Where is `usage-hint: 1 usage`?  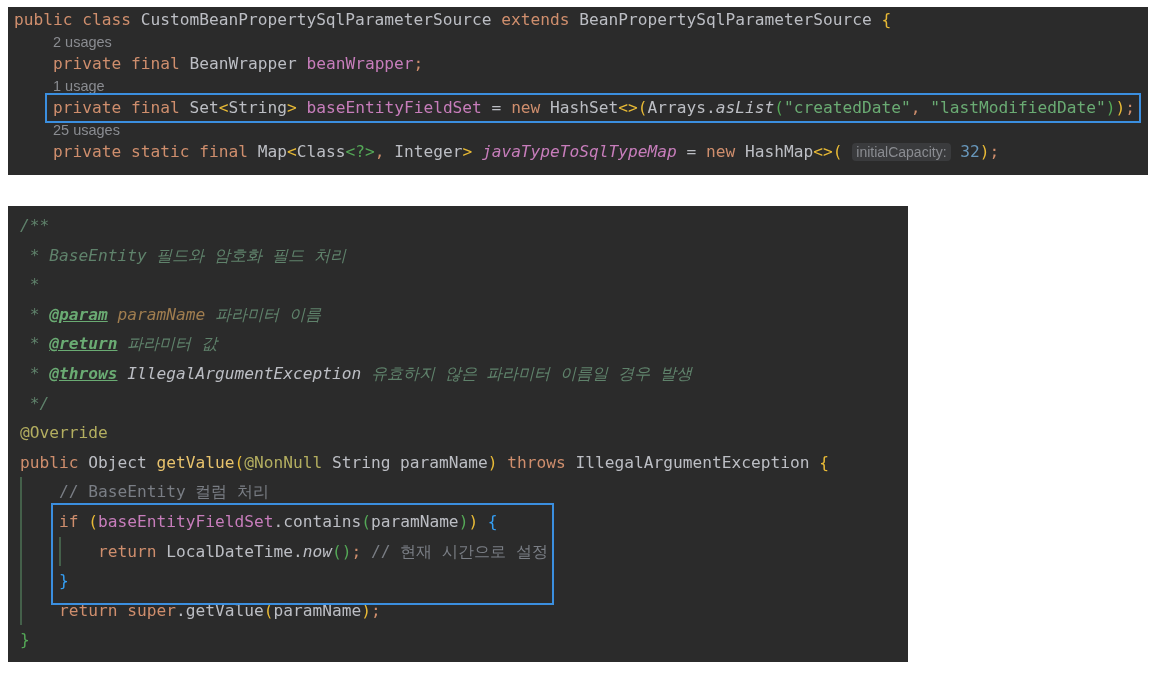 usage-hint: 1 usage is located at coordinates (597, 86).